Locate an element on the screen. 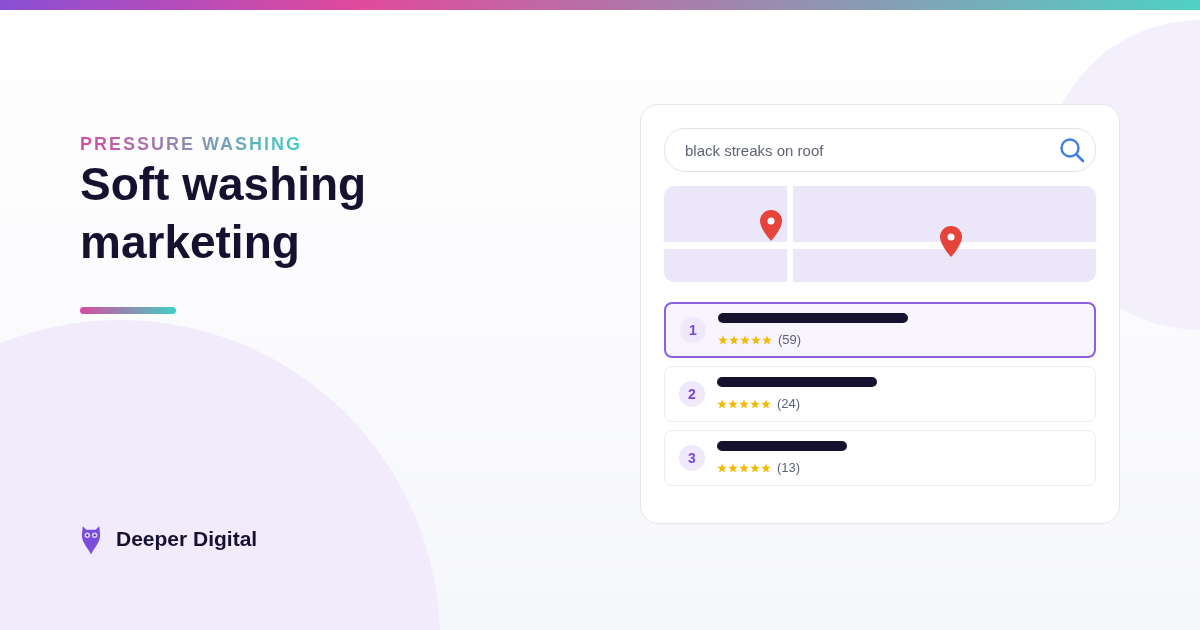 This screenshot has height=630, width=1200. search-icon is located at coordinates (1072, 150).